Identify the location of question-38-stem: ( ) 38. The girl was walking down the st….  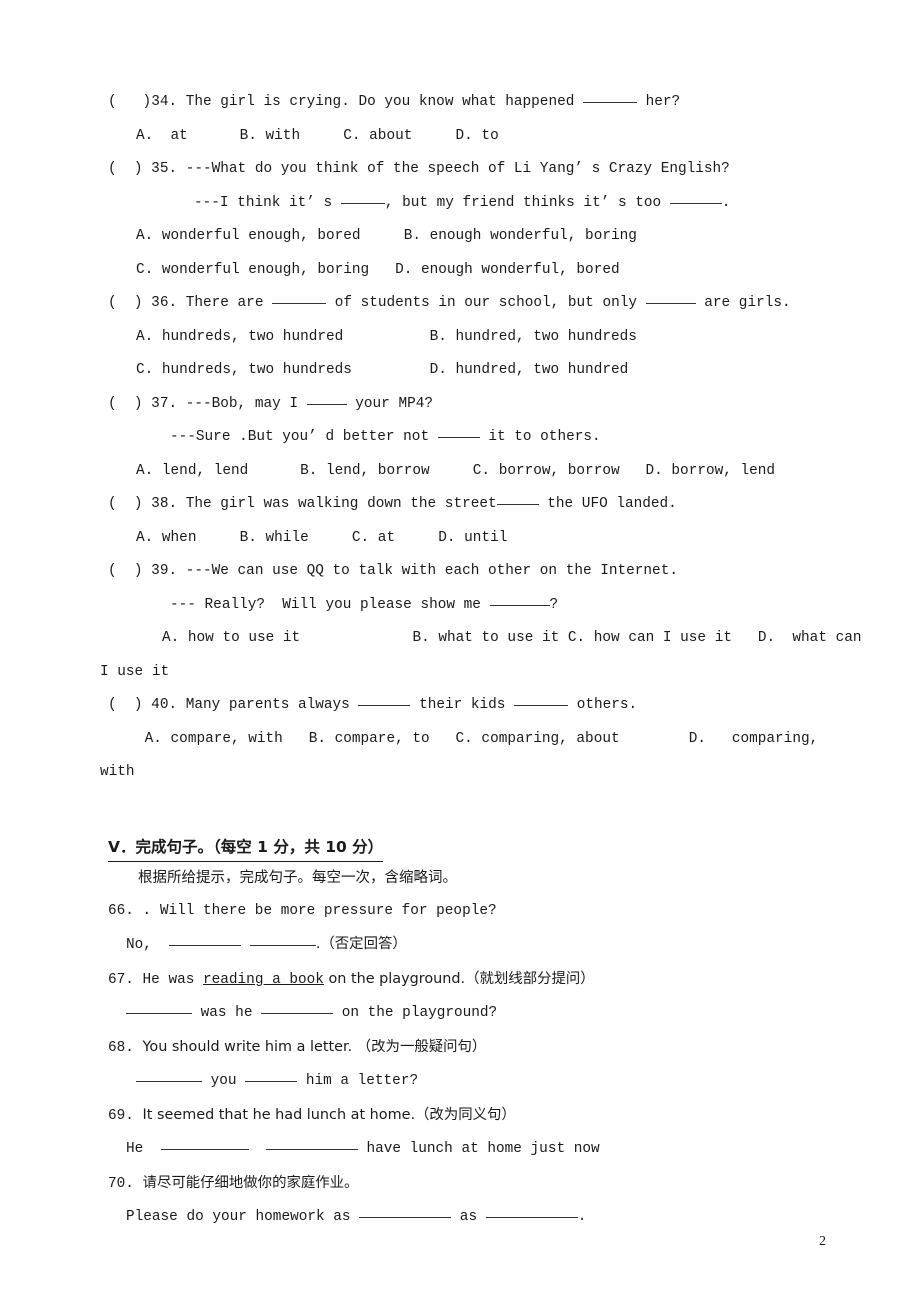
(464, 505).